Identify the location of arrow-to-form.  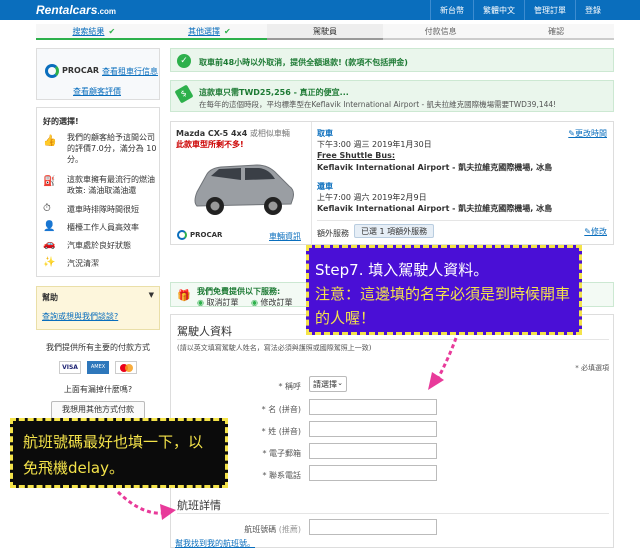
(446, 360).